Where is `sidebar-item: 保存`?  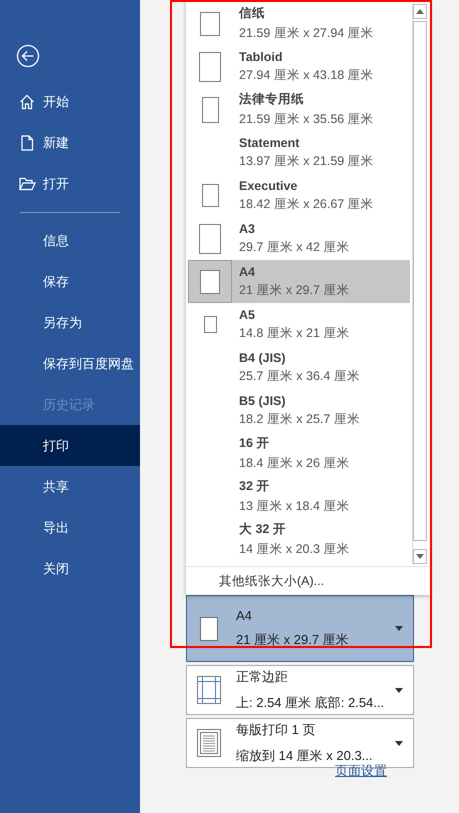
sidebar-item: 保存 is located at coordinates (70, 281).